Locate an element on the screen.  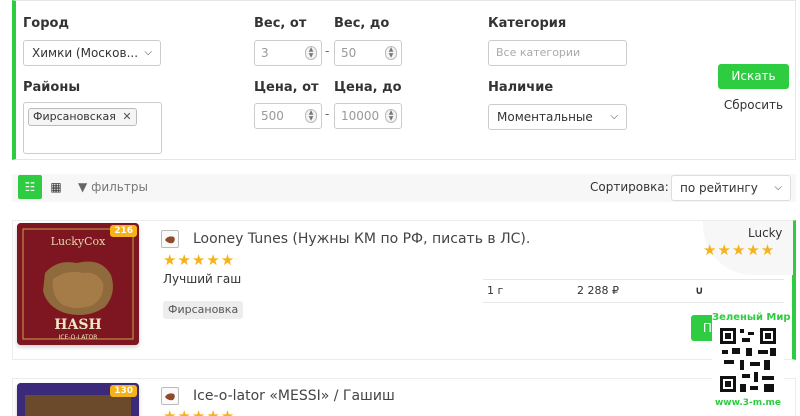
filter-funnel-icon: ▼ is located at coordinates (83, 187).